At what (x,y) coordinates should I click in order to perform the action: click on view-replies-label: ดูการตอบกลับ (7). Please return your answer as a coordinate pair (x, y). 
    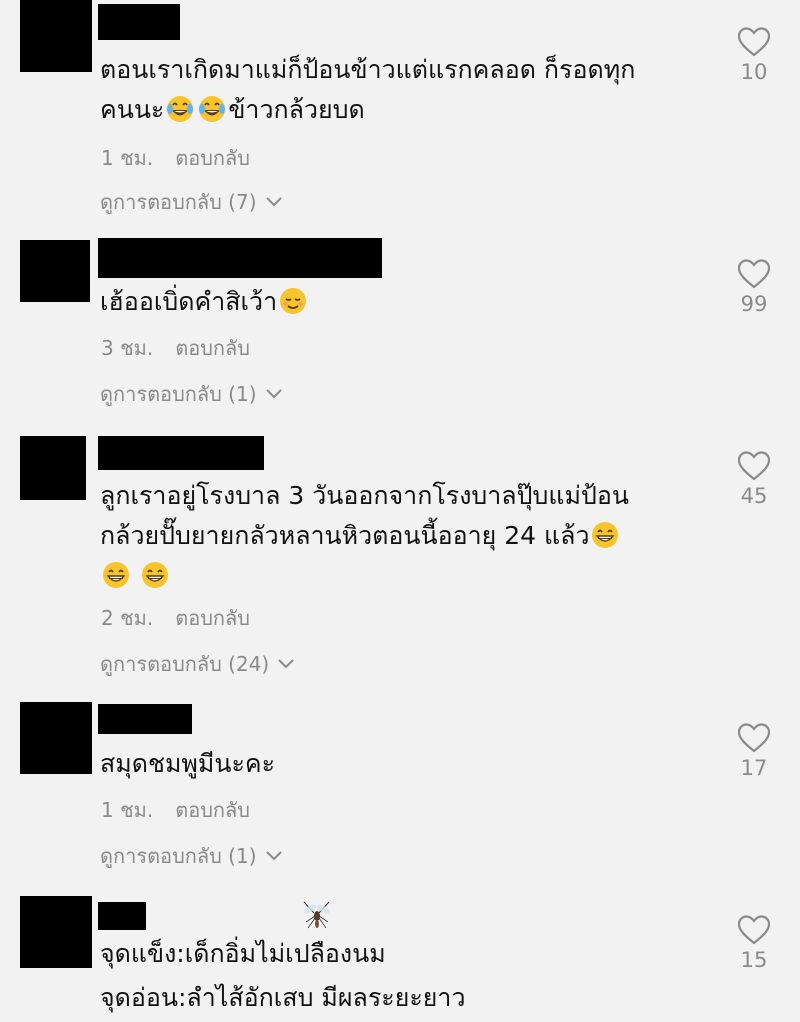
    Looking at the image, I should click on (178, 202).